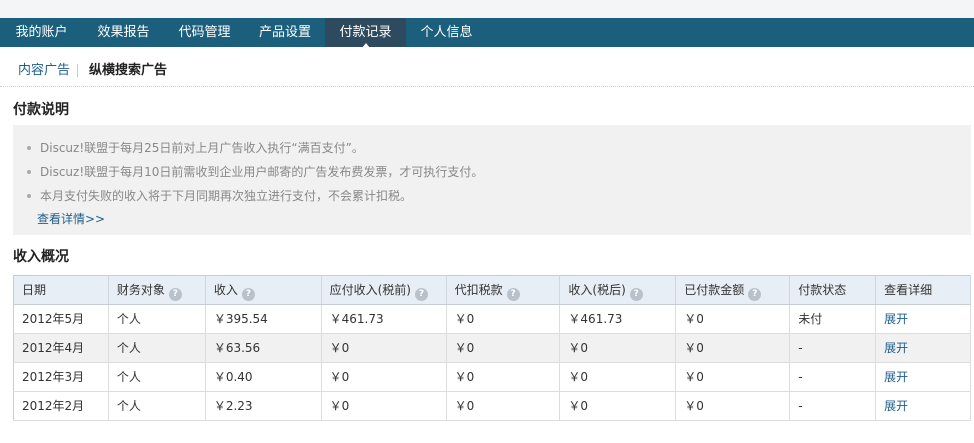  I want to click on table-row: 2012年3月 个人 ￥0.40 ￥0 ￥0 ￥0 ￥0 - 展开, so click(492, 377).